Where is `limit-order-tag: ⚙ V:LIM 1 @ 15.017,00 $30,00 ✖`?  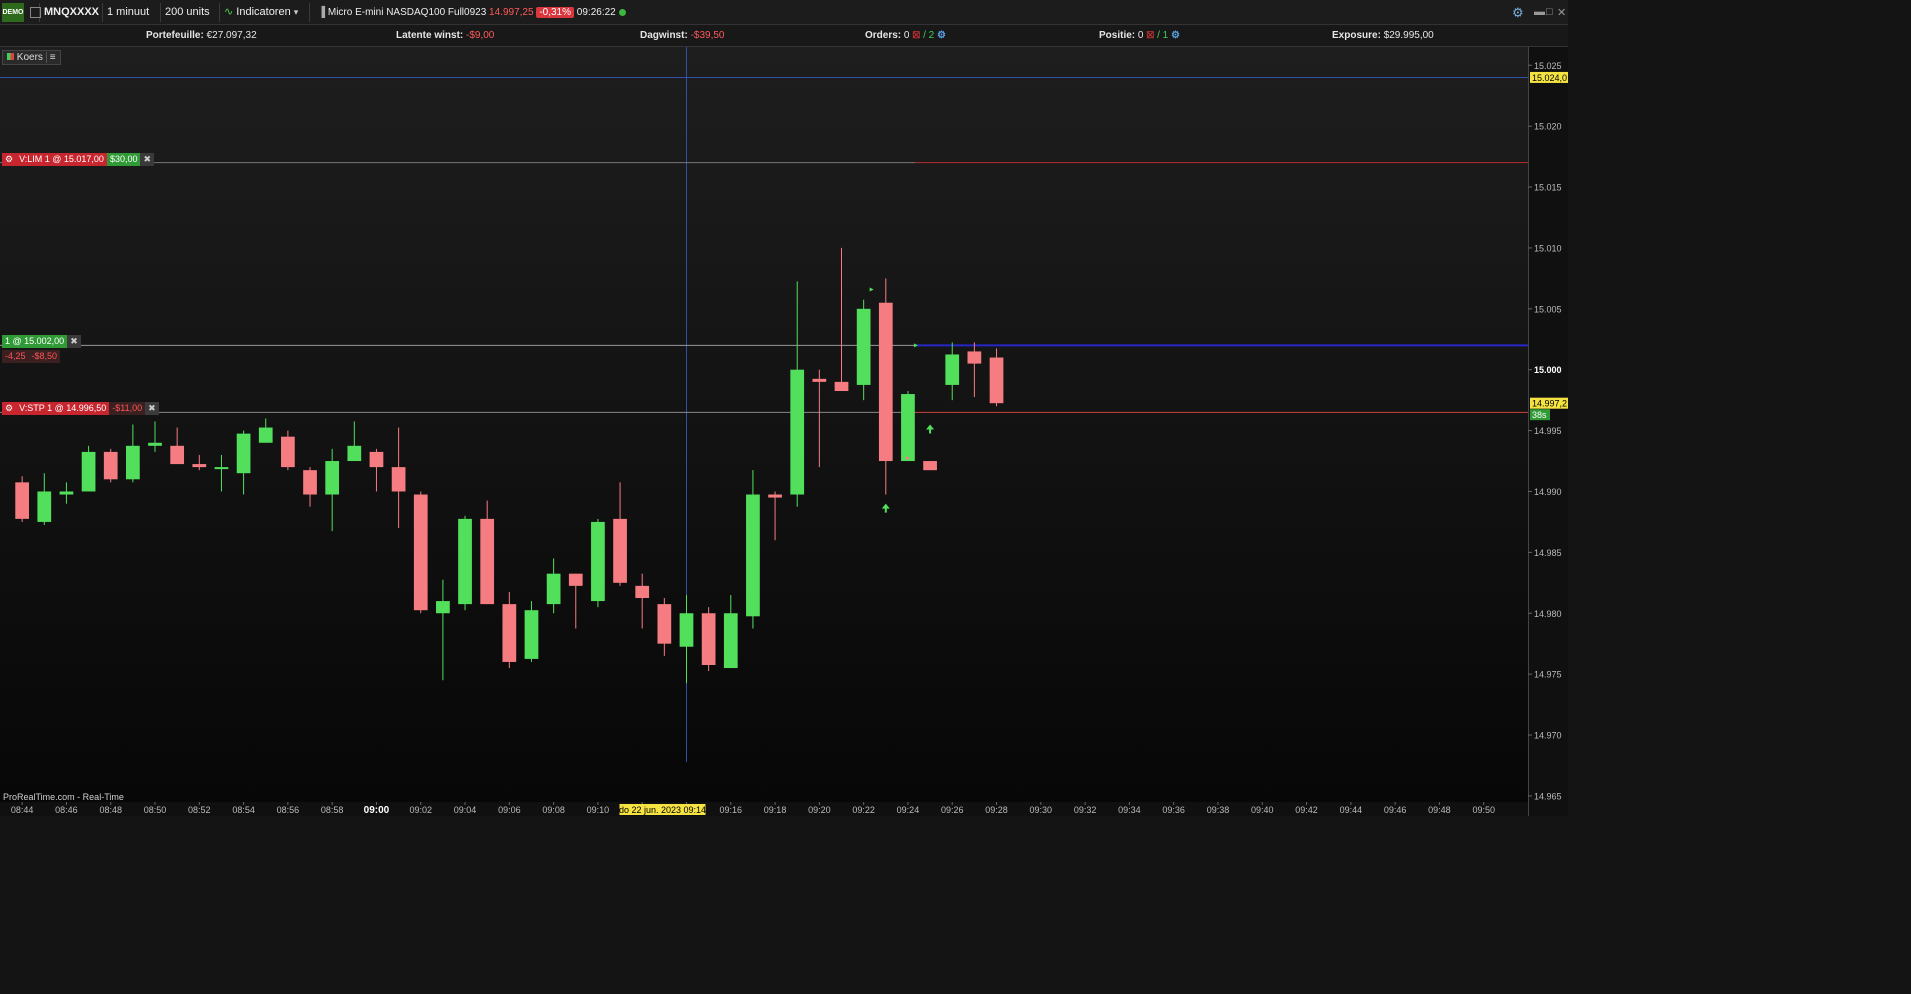
limit-order-tag: ⚙ V:LIM 1 @ 15.017,00 $30,00 ✖ is located at coordinates (78, 159).